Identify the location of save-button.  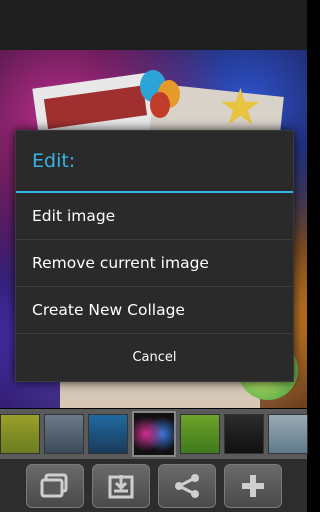
(120, 485).